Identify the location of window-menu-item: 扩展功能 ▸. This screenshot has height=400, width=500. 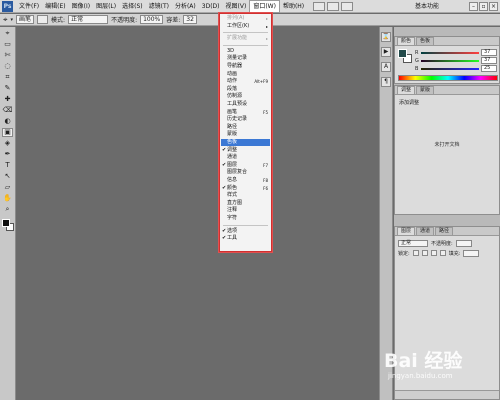
(245, 38).